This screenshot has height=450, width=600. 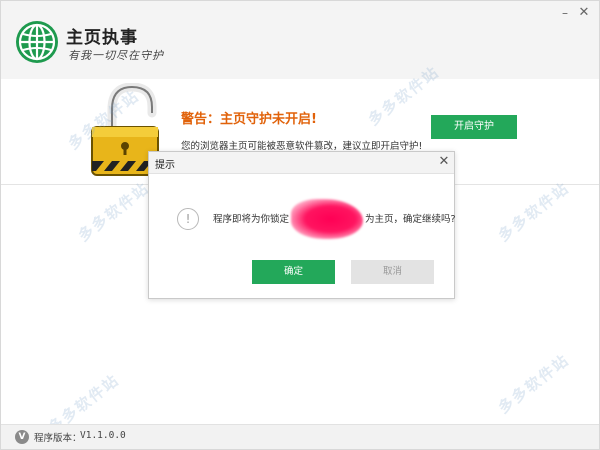 What do you see at coordinates (22, 437) in the screenshot?
I see `version-icon: V` at bounding box center [22, 437].